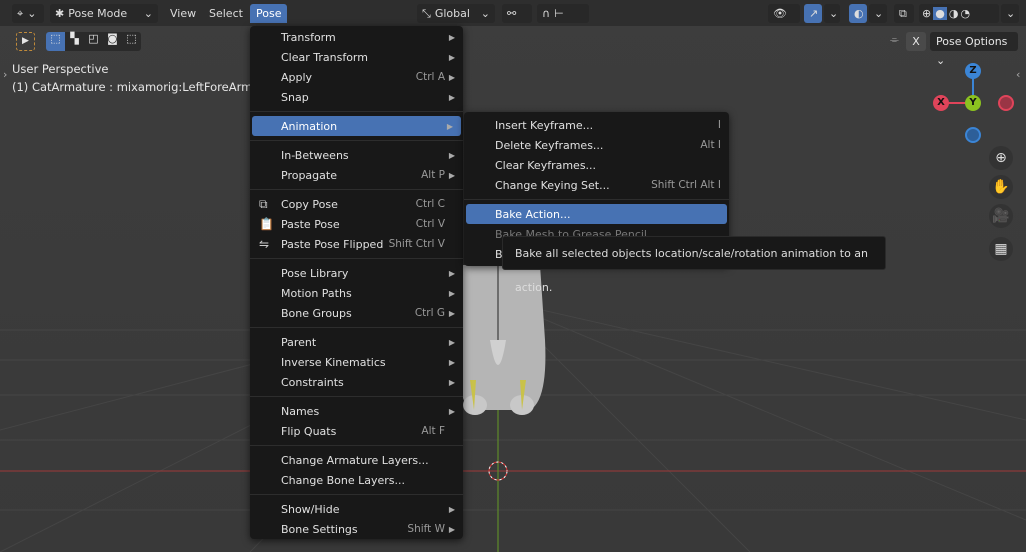 The image size is (1026, 552). I want to click on snap-toggle: ∩ ⊢, so click(563, 13).